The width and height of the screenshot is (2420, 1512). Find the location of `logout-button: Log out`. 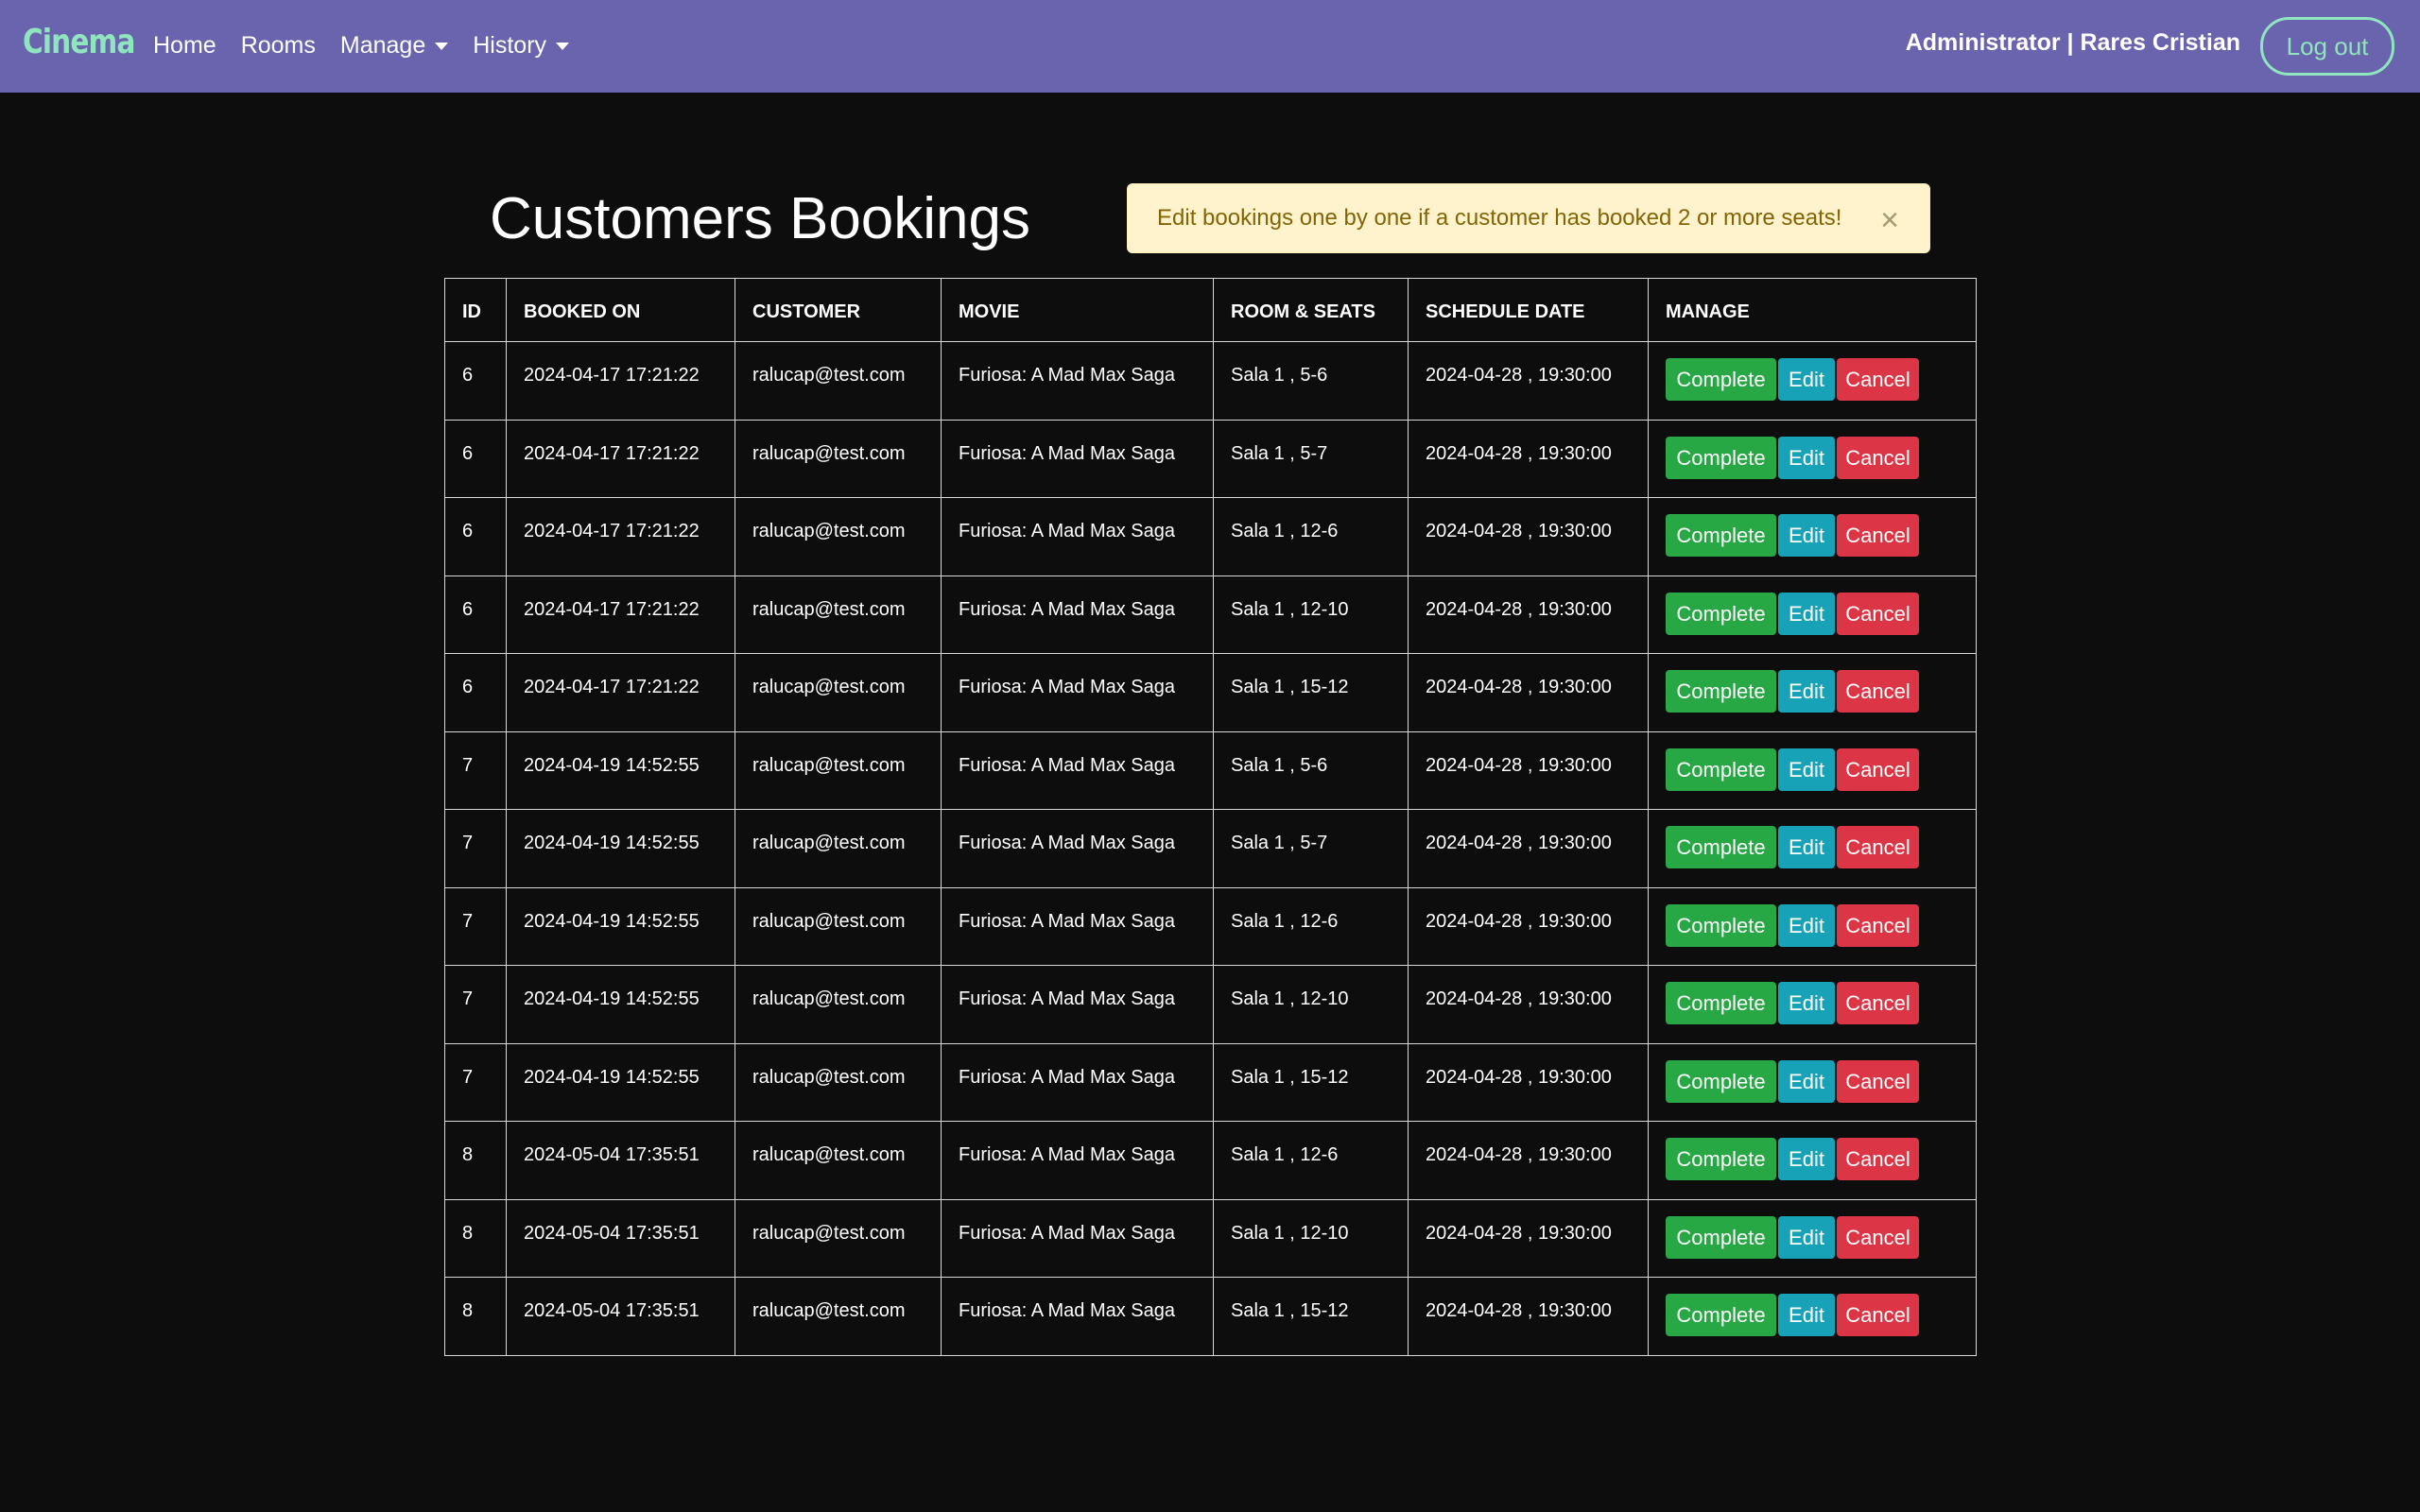

logout-button: Log out is located at coordinates (2327, 46).